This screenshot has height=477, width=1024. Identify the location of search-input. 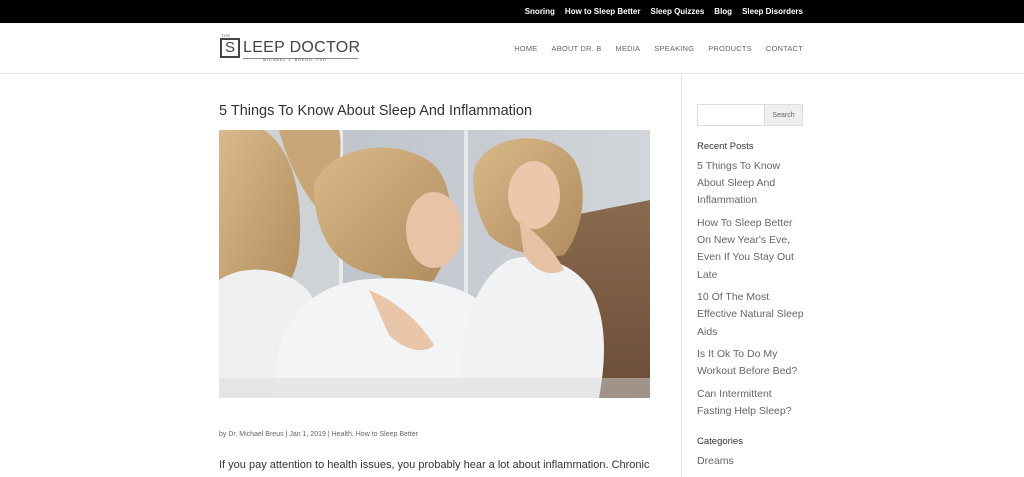
(731, 115).